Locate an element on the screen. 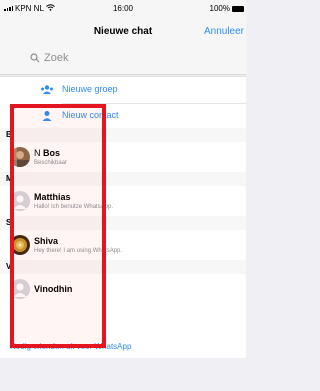  status-right: 100% is located at coordinates (227, 8).